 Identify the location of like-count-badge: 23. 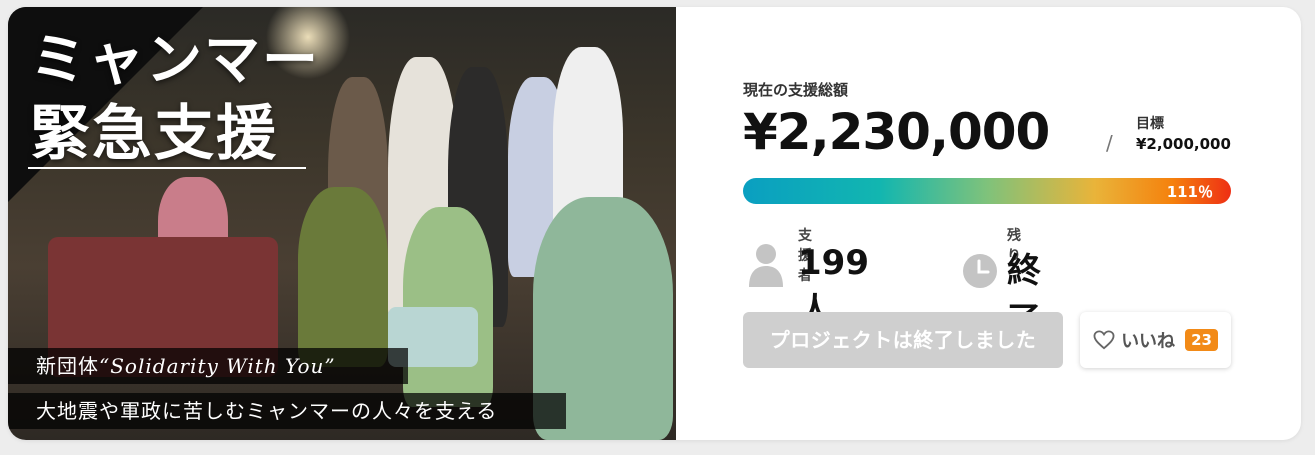
(1201, 340).